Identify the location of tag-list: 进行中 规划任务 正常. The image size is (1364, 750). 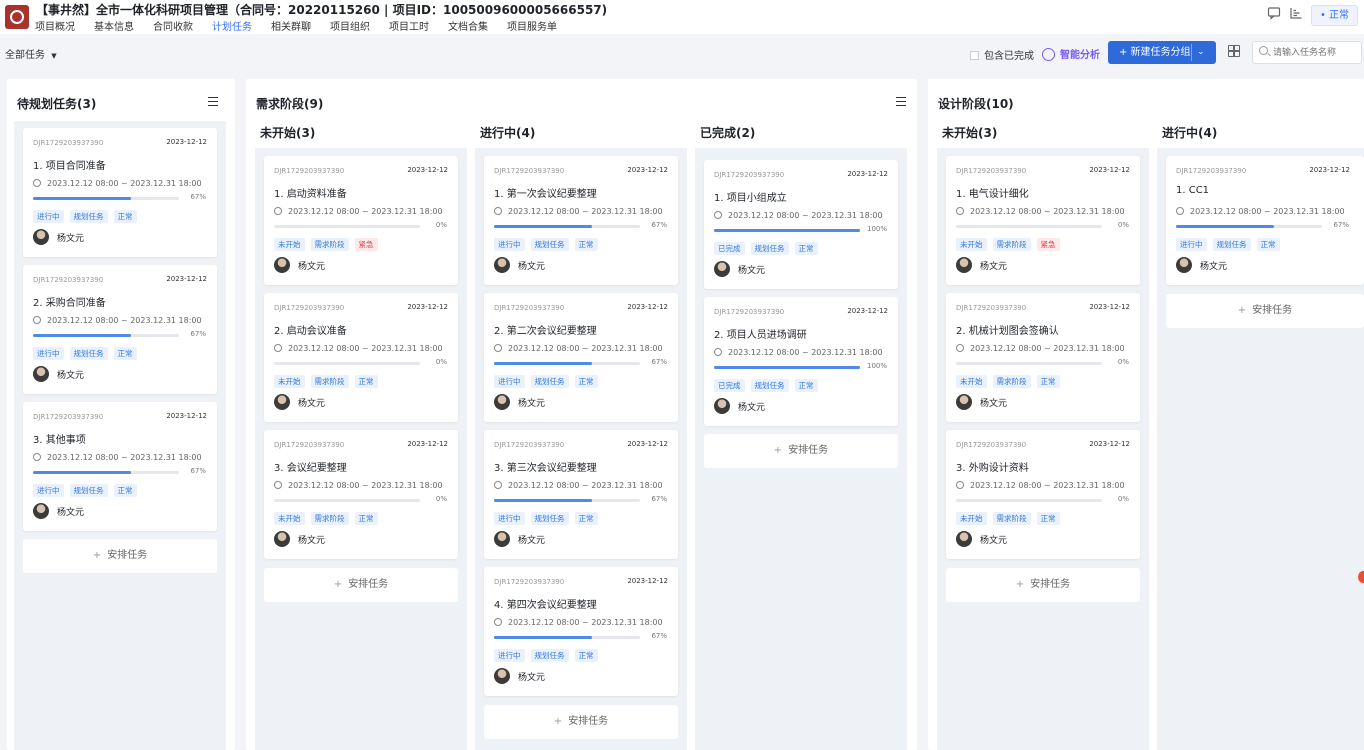
(549, 244).